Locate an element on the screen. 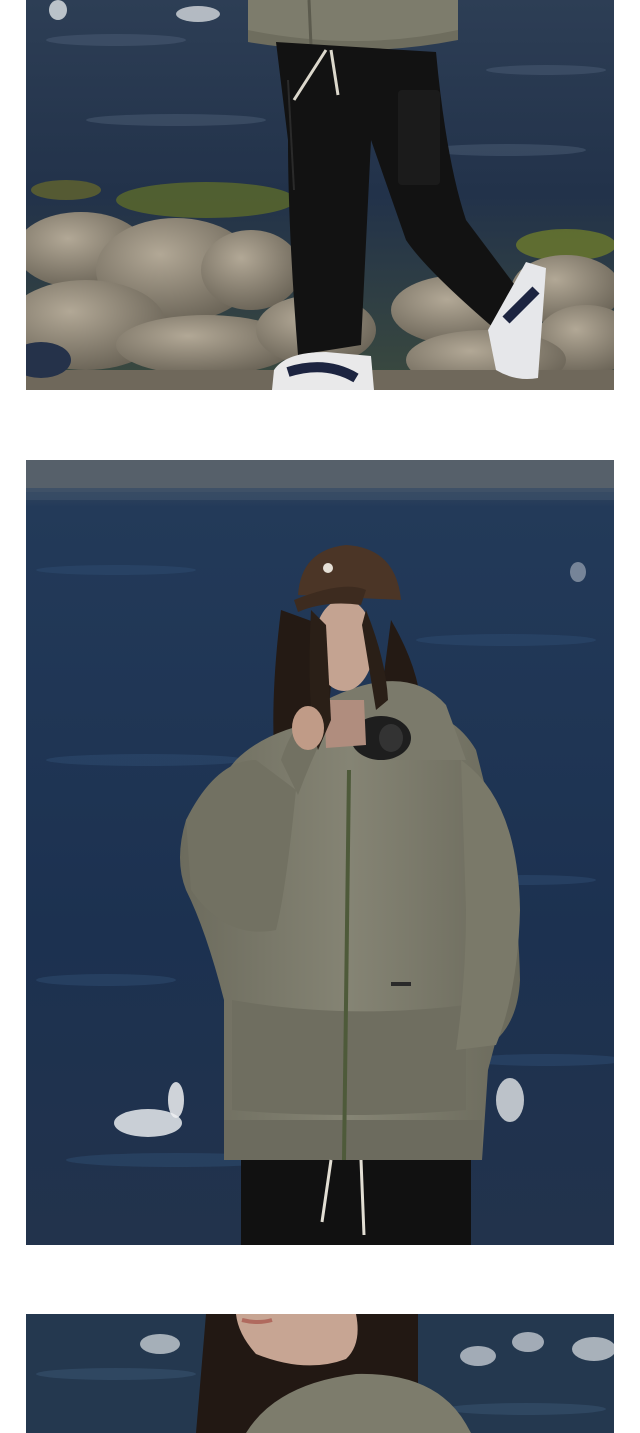 The height and width of the screenshot is (1433, 640). product-photo-portrait-crop is located at coordinates (320, 1373).